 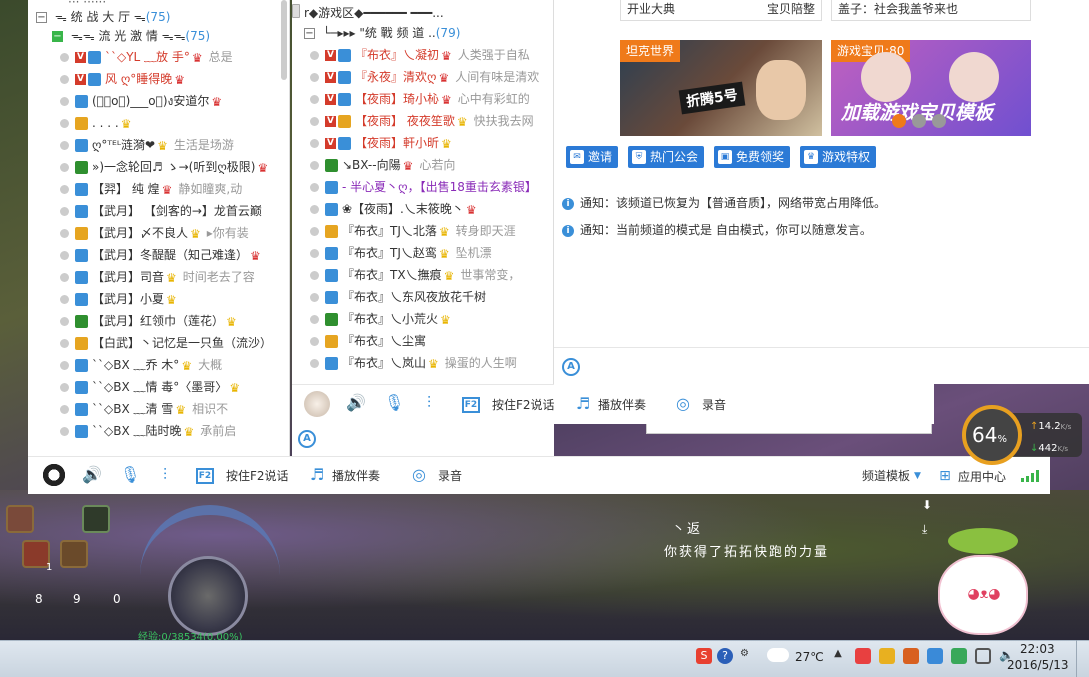 What do you see at coordinates (174, 387) in the screenshot?
I see `user-row: ``◇BX ﹏情 毒°〈墨哥〉 ♛` at bounding box center [174, 387].